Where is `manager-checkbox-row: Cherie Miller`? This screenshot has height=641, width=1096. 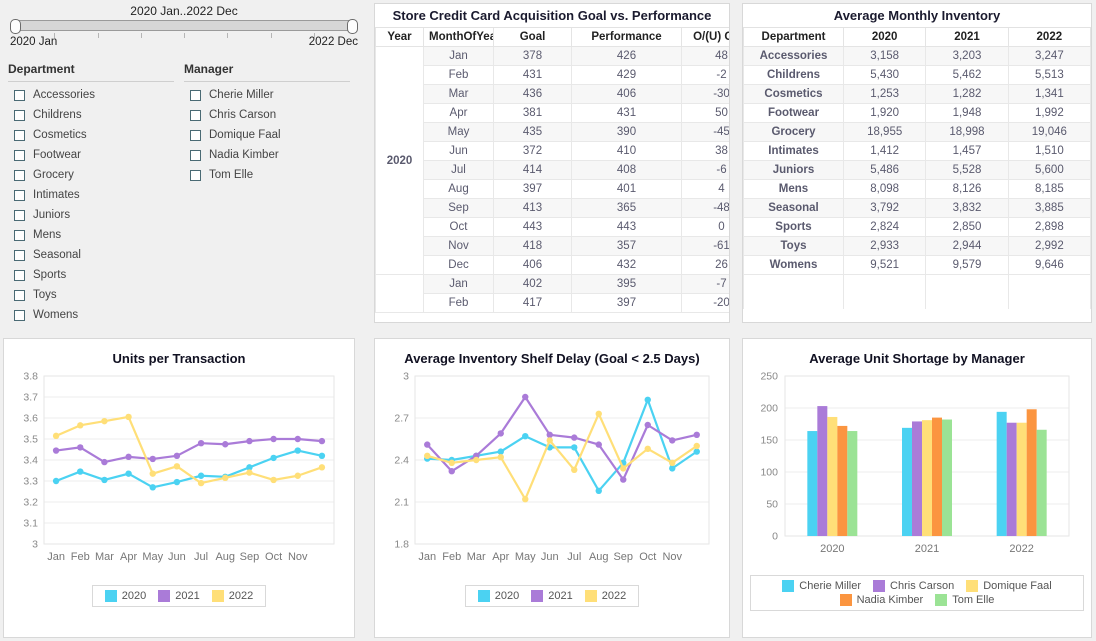 manager-checkbox-row: Cherie Miller is located at coordinates (267, 95).